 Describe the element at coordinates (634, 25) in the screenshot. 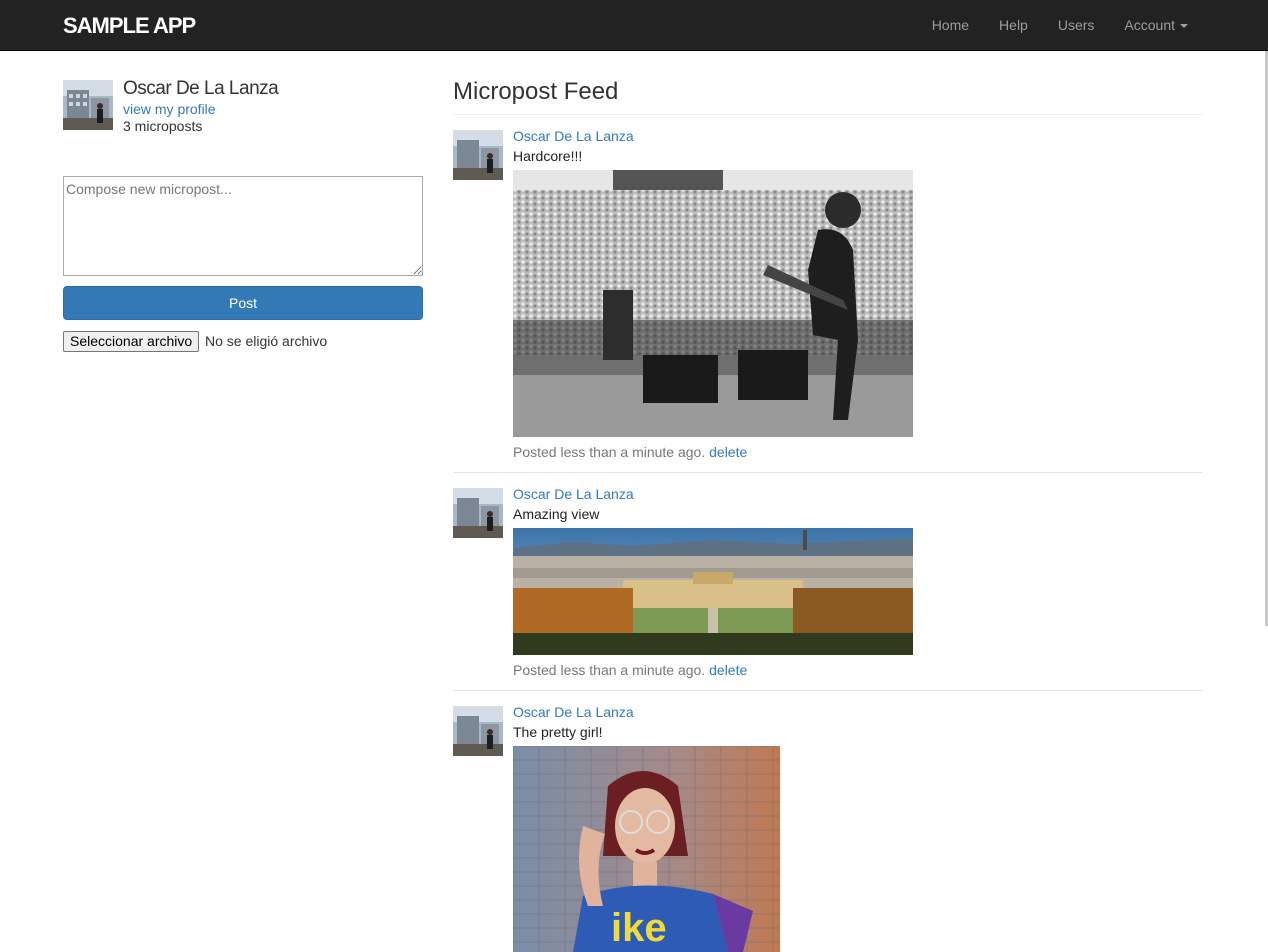

I see `navbar: SAMPLE APP Home Help Users Account` at that location.